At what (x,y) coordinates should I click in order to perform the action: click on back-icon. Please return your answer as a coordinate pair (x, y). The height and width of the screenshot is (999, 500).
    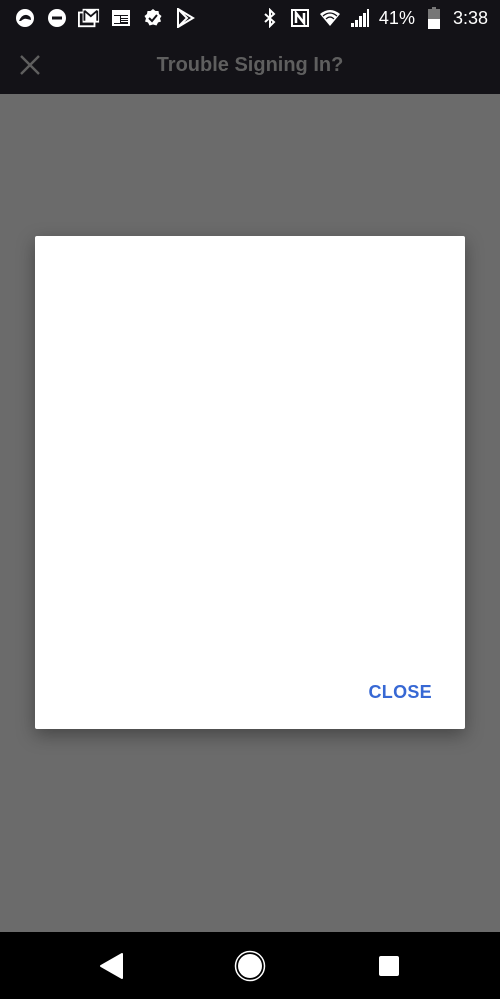
    Looking at the image, I should click on (111, 966).